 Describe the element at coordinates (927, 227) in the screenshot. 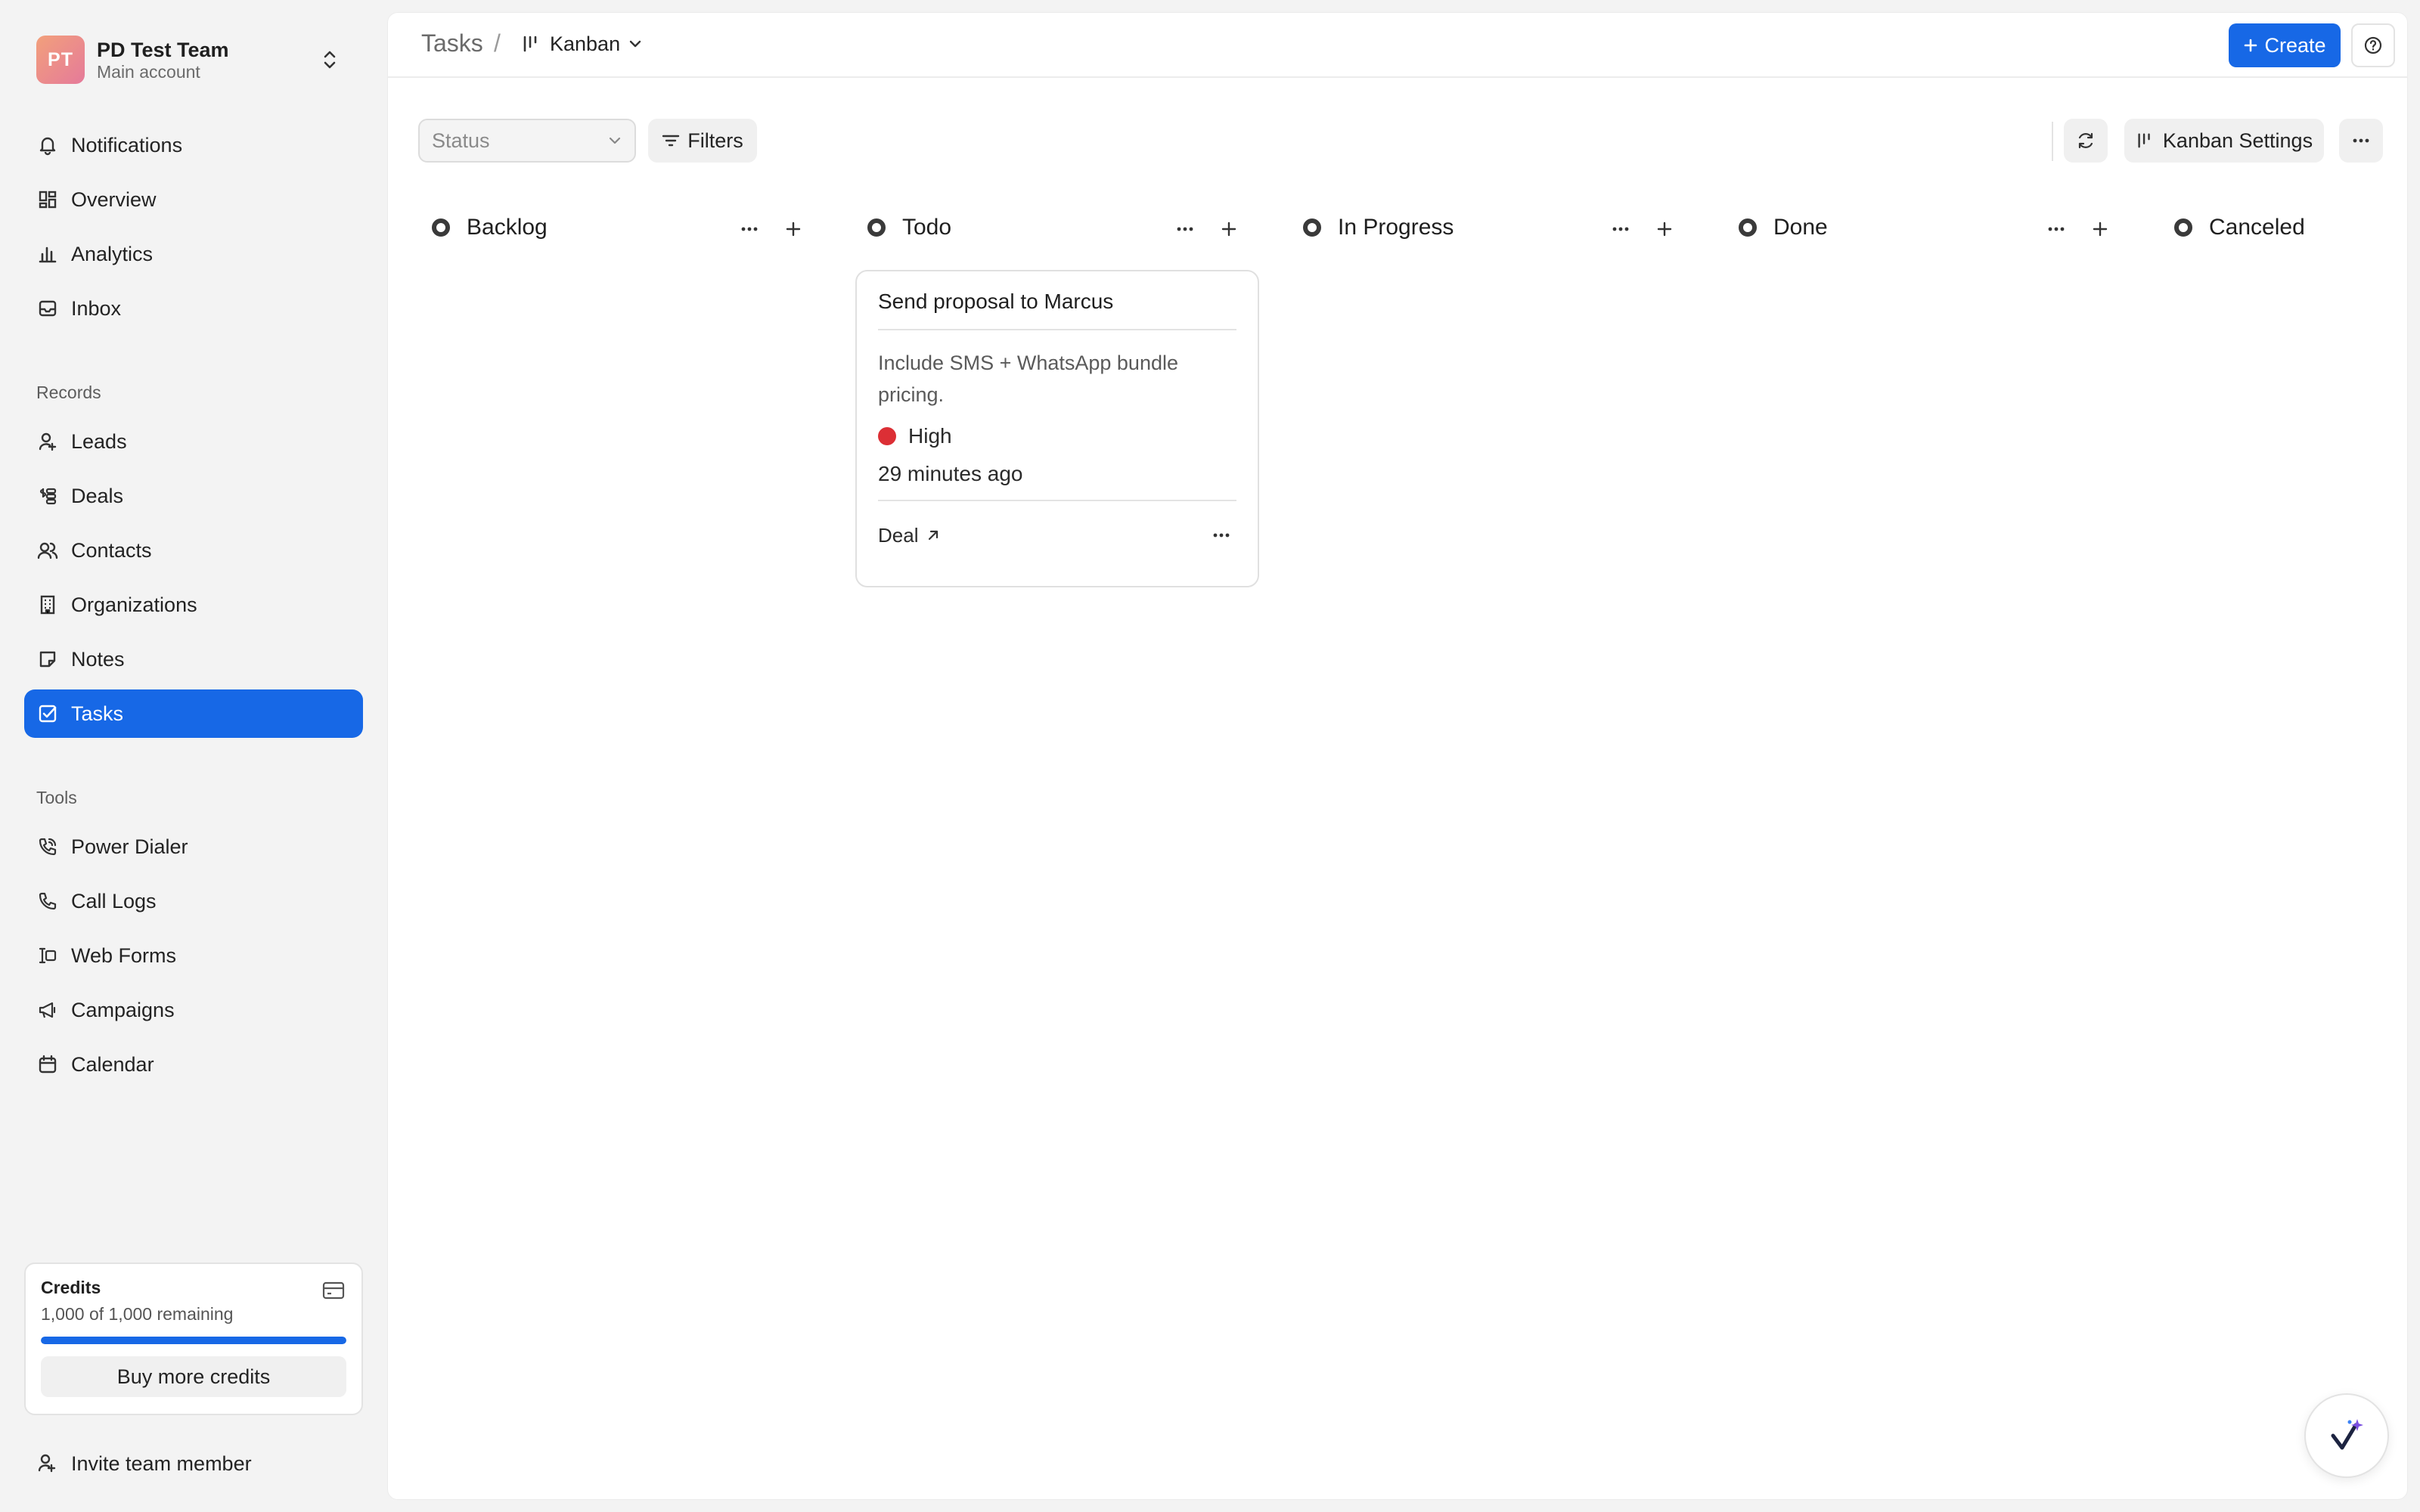

I see `column-title: Todo` at that location.